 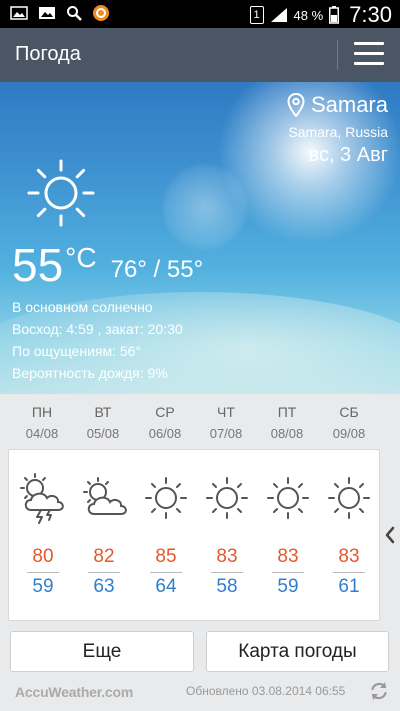 I want to click on menu-button, so click(x=369, y=55).